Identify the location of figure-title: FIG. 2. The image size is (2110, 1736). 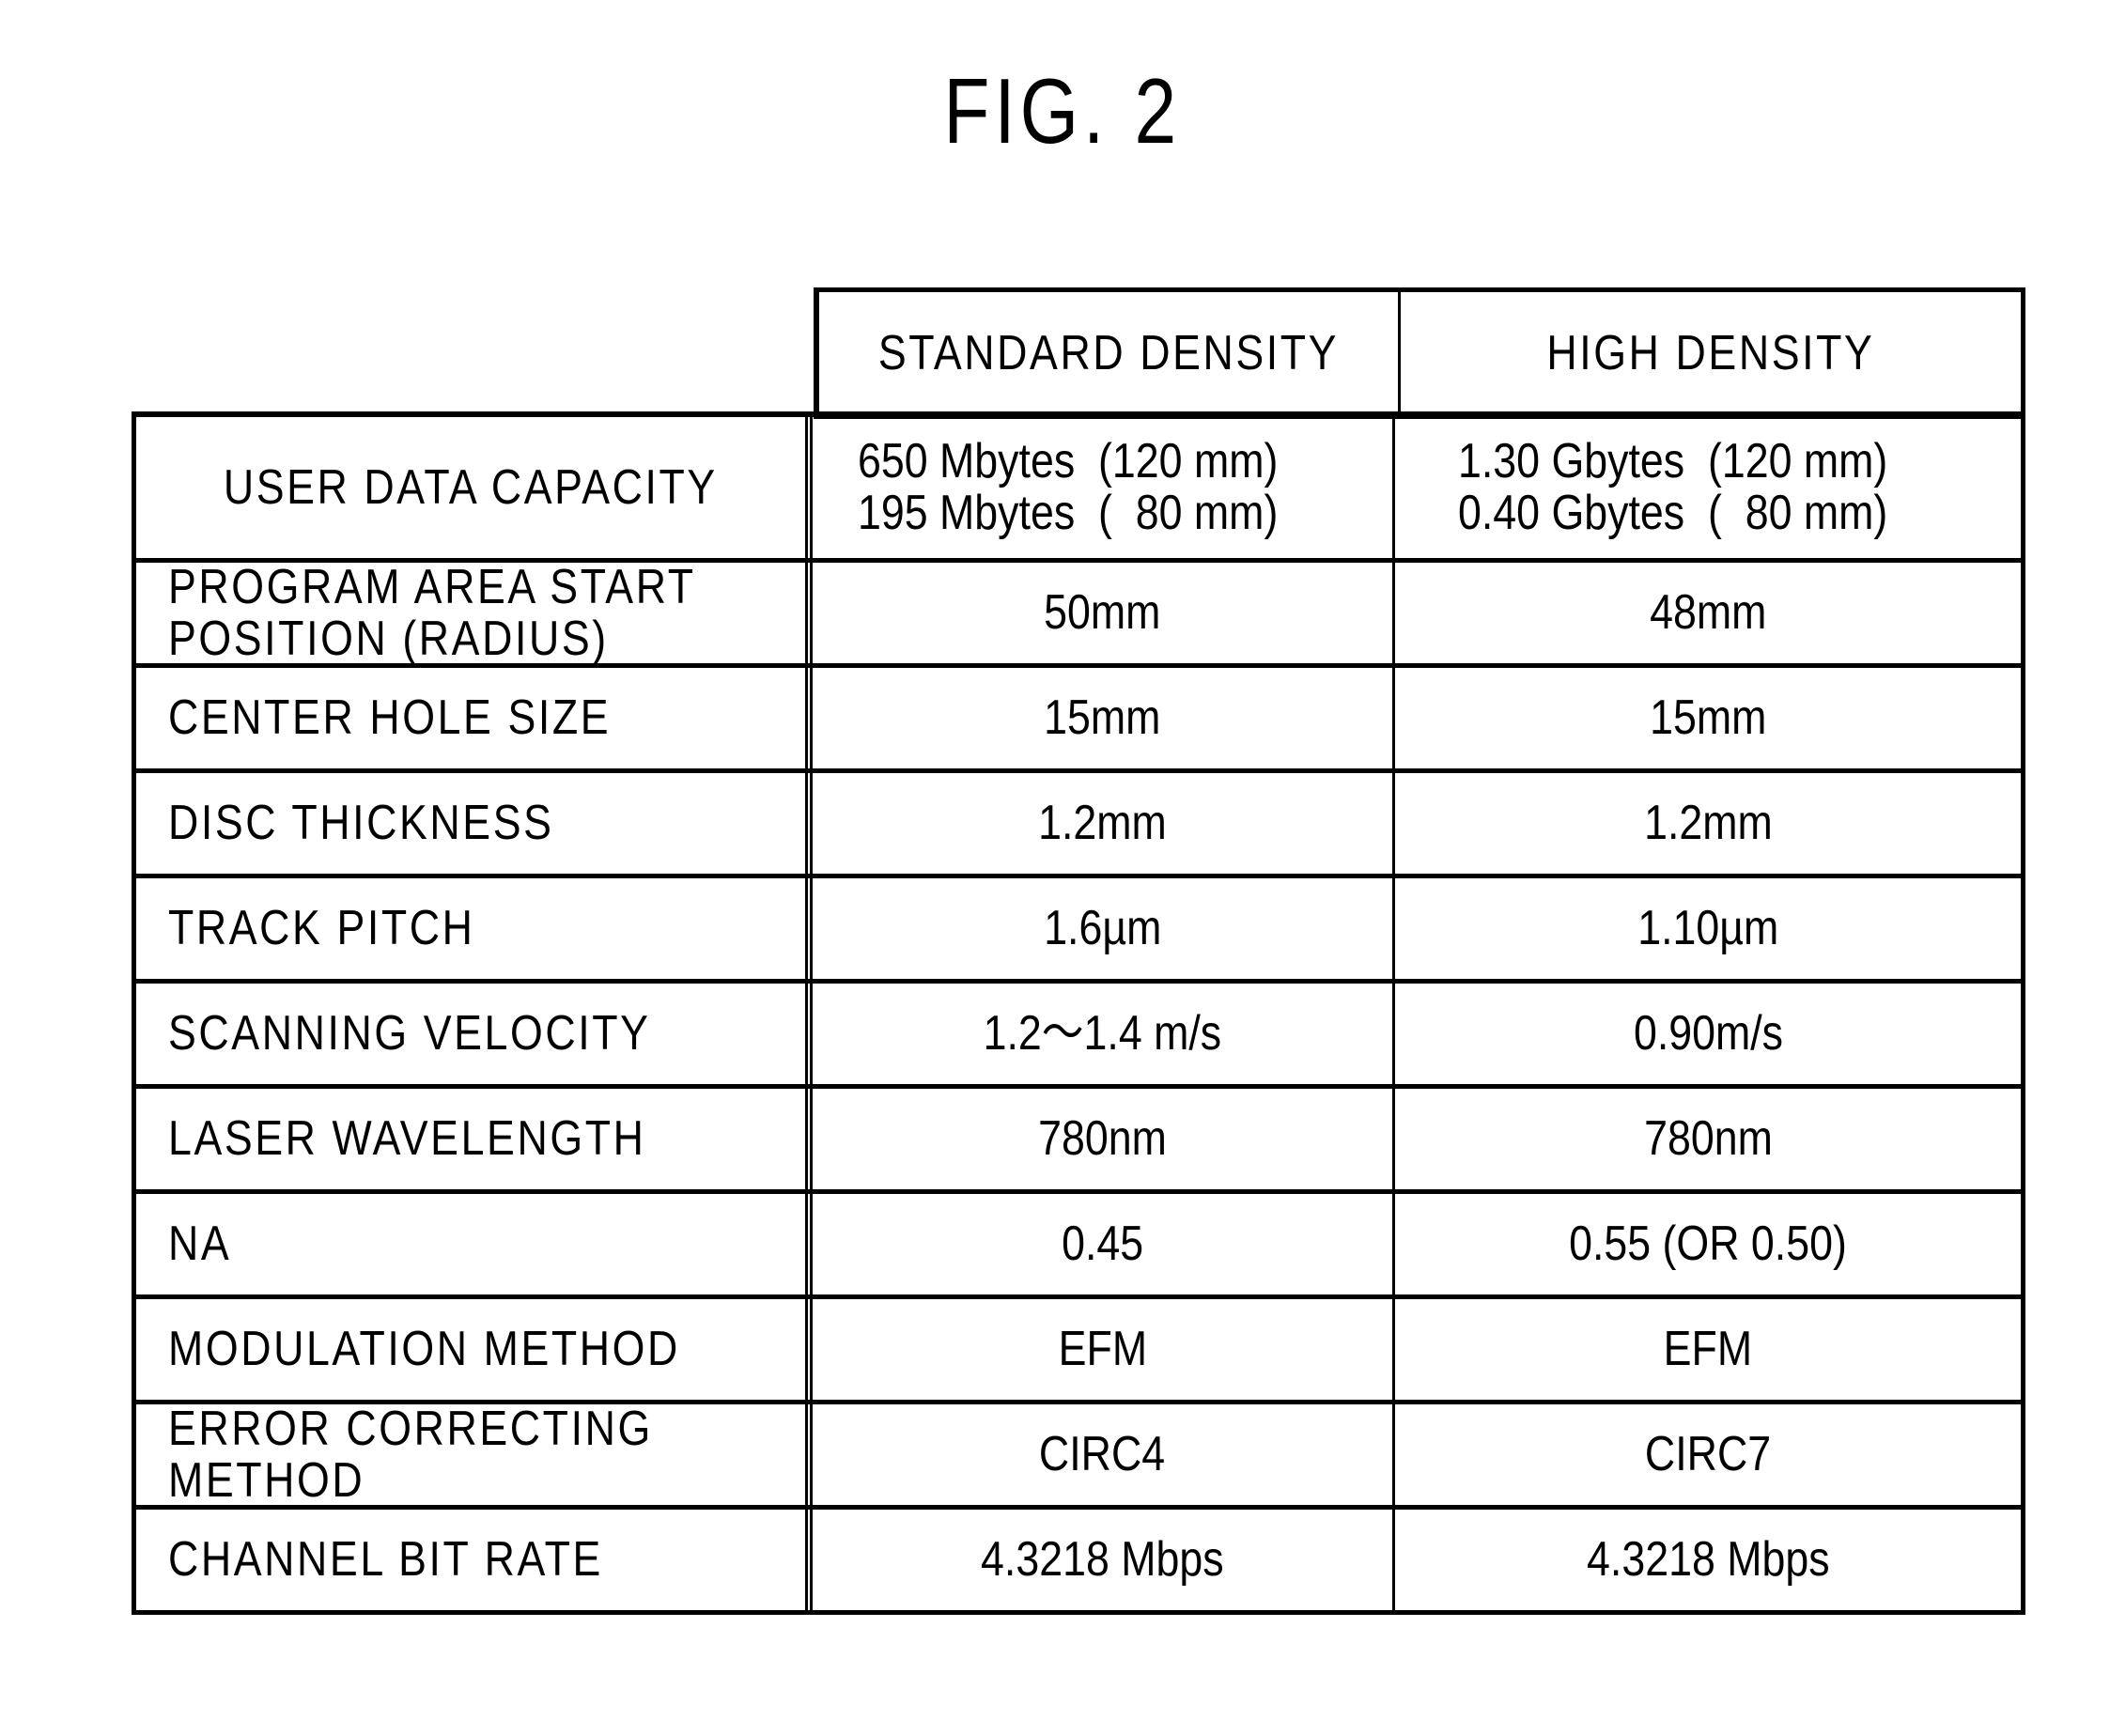
(1062, 111).